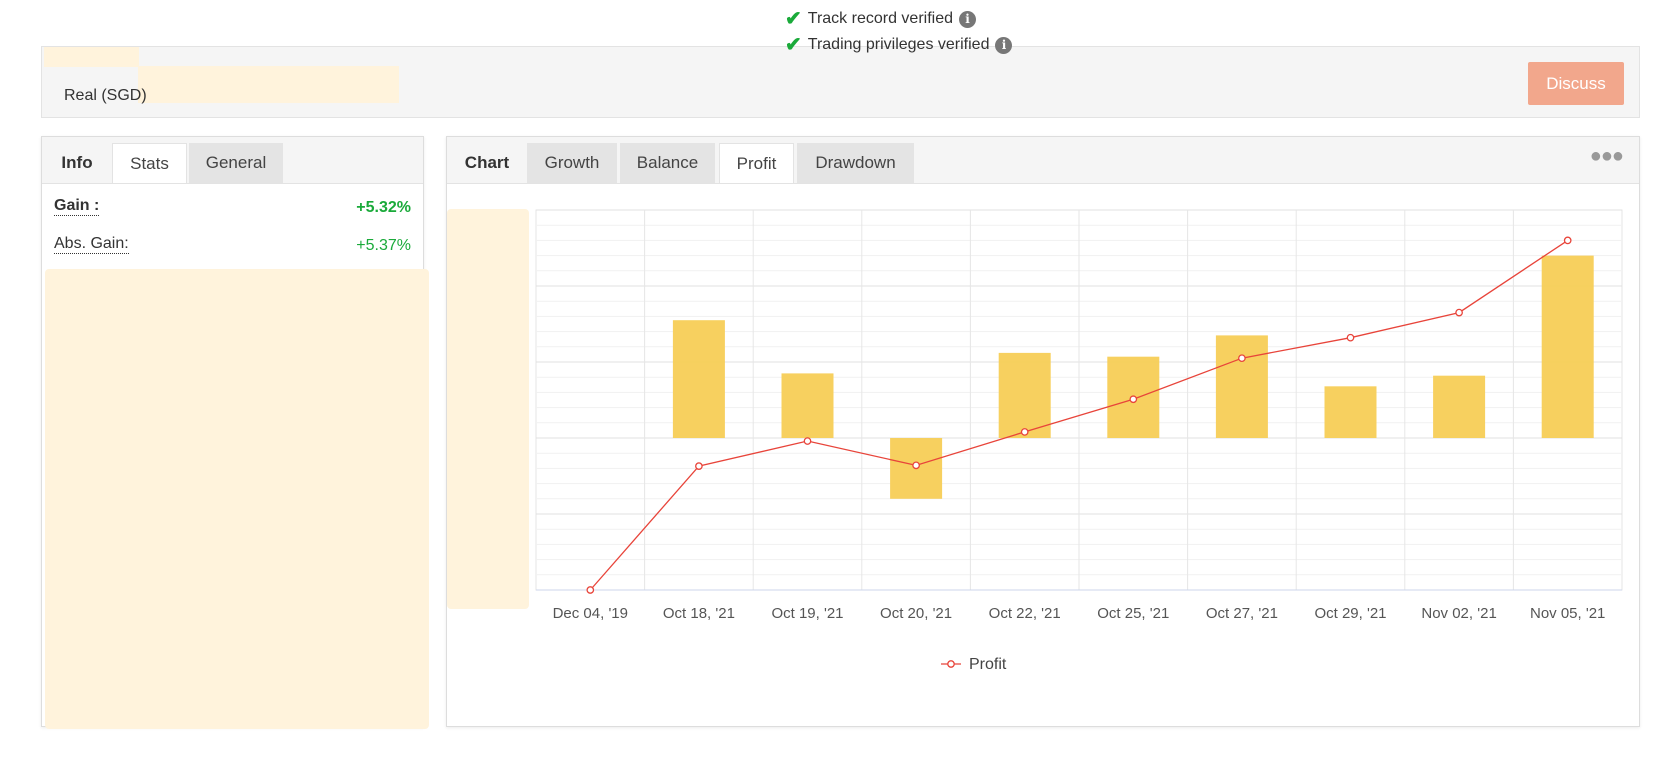 The width and height of the screenshot is (1680, 775). What do you see at coordinates (383, 207) in the screenshot?
I see `gain-value: +5.32%` at bounding box center [383, 207].